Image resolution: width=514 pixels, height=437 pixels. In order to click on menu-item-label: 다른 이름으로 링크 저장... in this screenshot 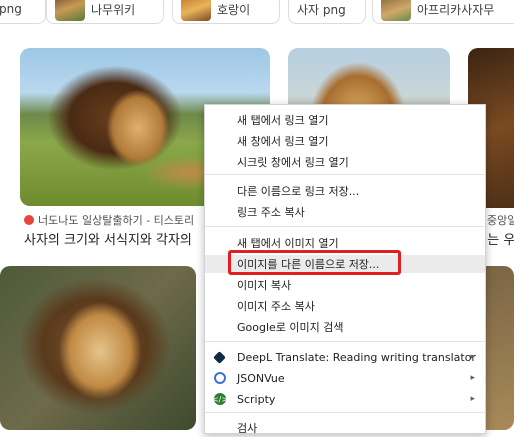, I will do `click(298, 191)`.